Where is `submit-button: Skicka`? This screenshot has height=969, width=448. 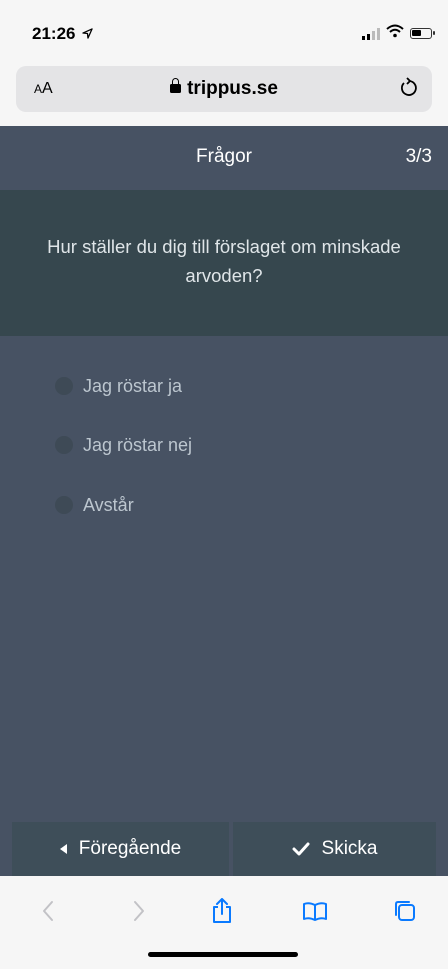 submit-button: Skicka is located at coordinates (334, 849).